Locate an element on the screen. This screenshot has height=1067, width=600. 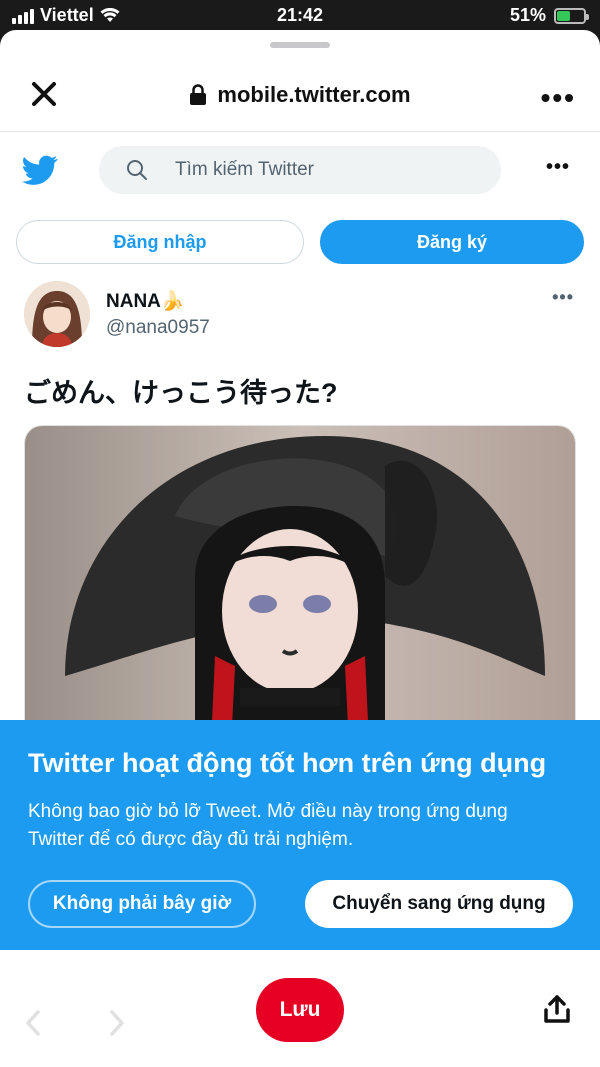
save-button: Lưu is located at coordinates (300, 1010).